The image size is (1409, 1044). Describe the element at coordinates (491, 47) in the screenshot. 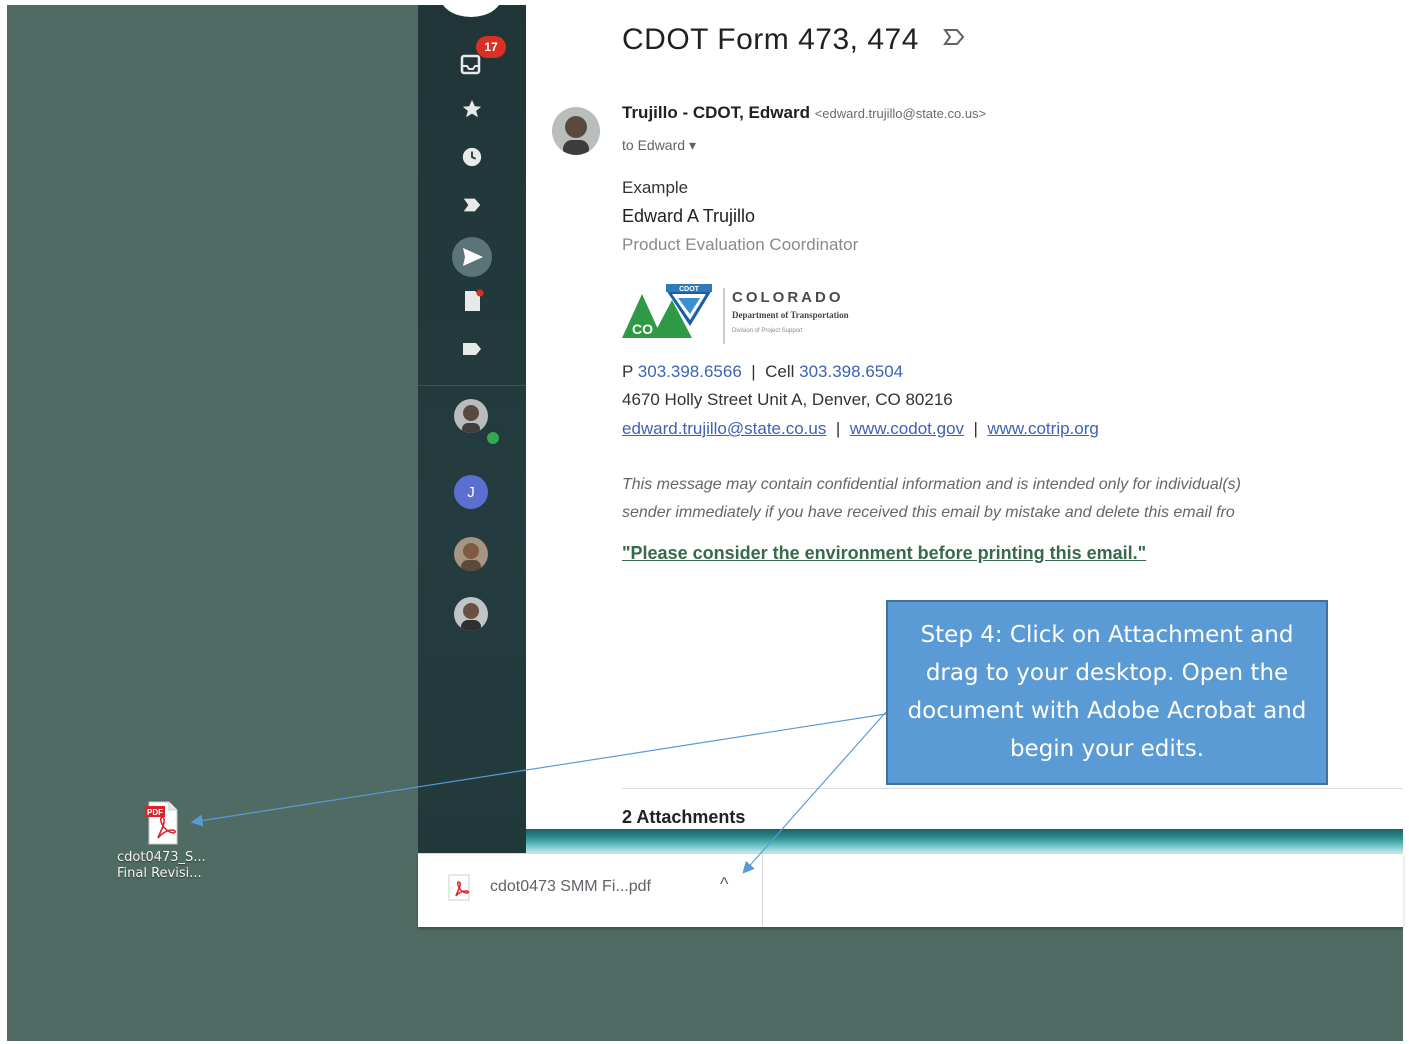

I see `inbox-unread-badge: 17` at that location.